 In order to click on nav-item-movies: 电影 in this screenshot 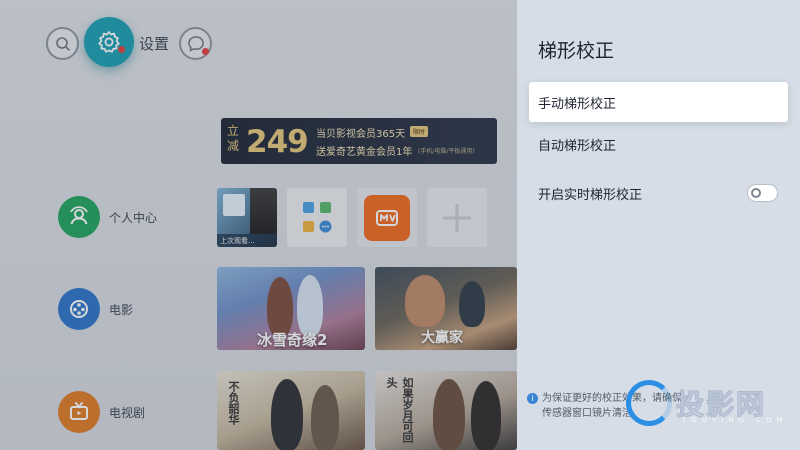, I will do `click(95, 309)`.